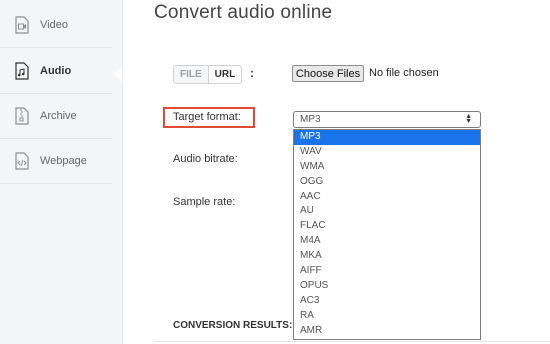  What do you see at coordinates (387, 226) in the screenshot?
I see `format-option: FLAC` at bounding box center [387, 226].